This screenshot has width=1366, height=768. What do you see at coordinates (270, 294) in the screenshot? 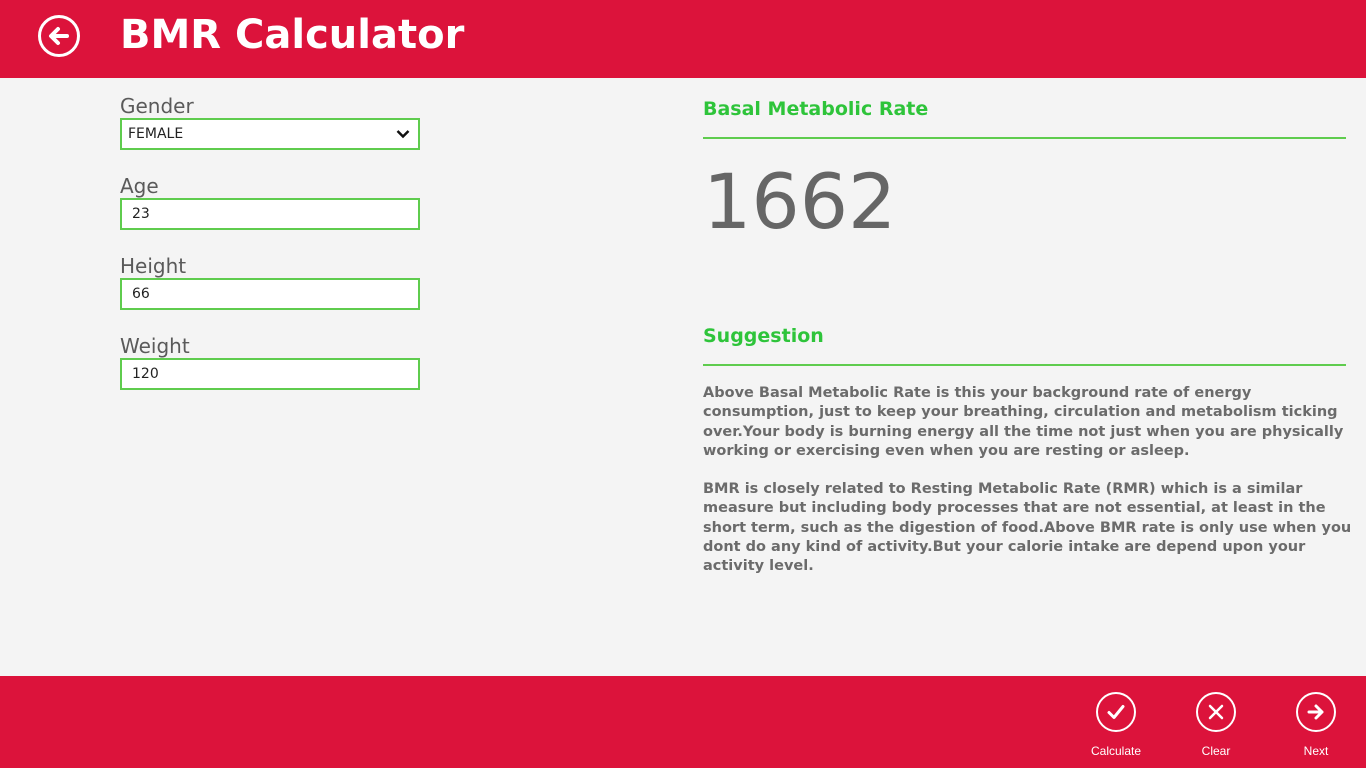
I see `height-input: 66` at bounding box center [270, 294].